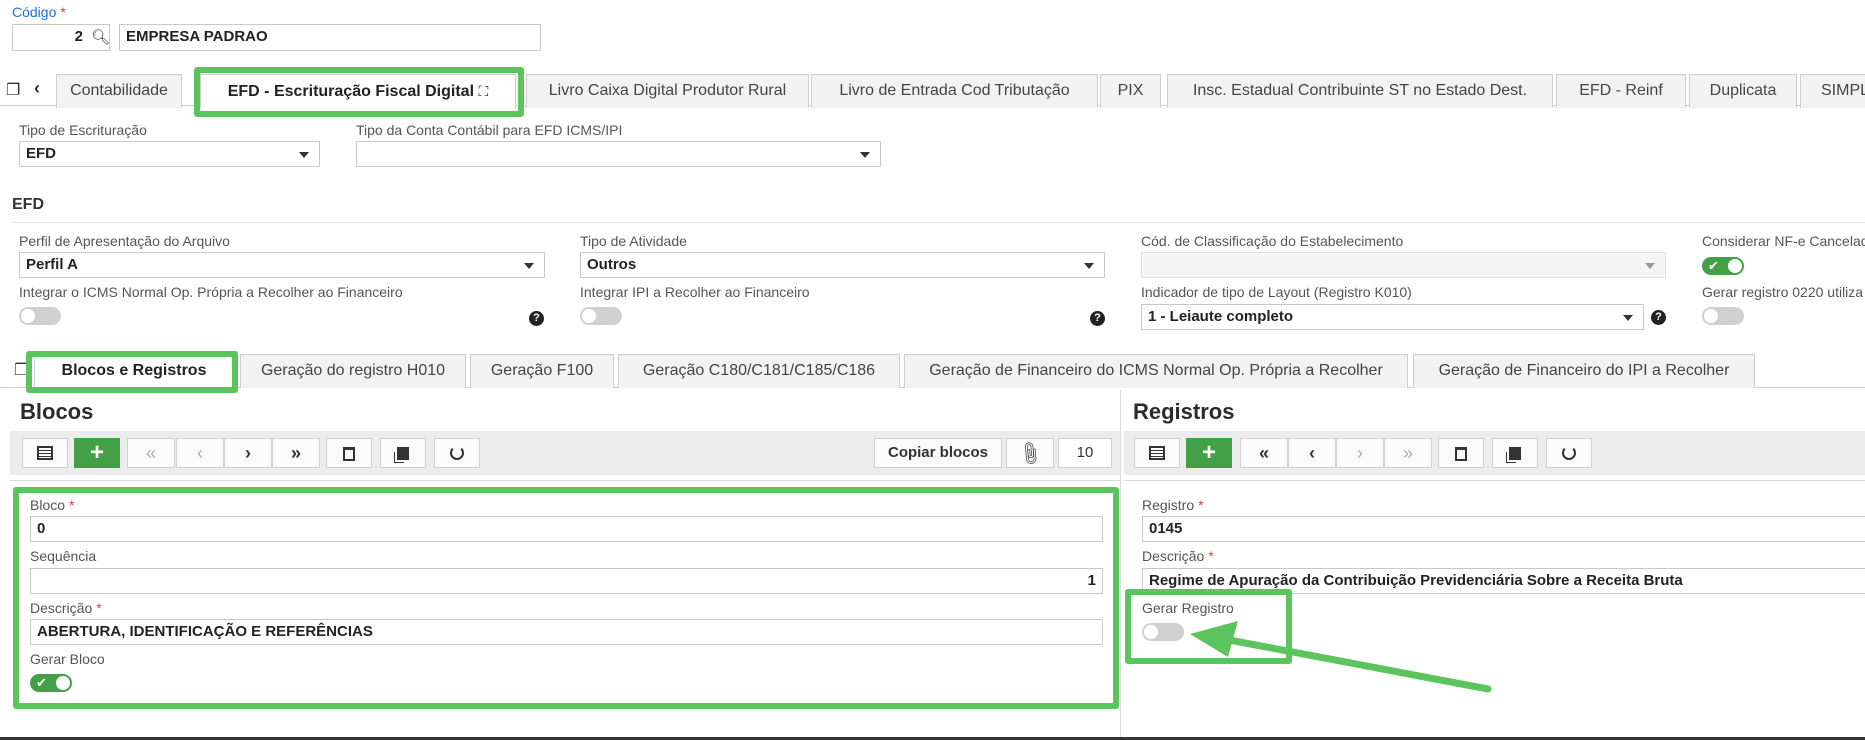 The height and width of the screenshot is (740, 1865). Describe the element at coordinates (1503, 529) in the screenshot. I see `registro-input: 0145` at that location.